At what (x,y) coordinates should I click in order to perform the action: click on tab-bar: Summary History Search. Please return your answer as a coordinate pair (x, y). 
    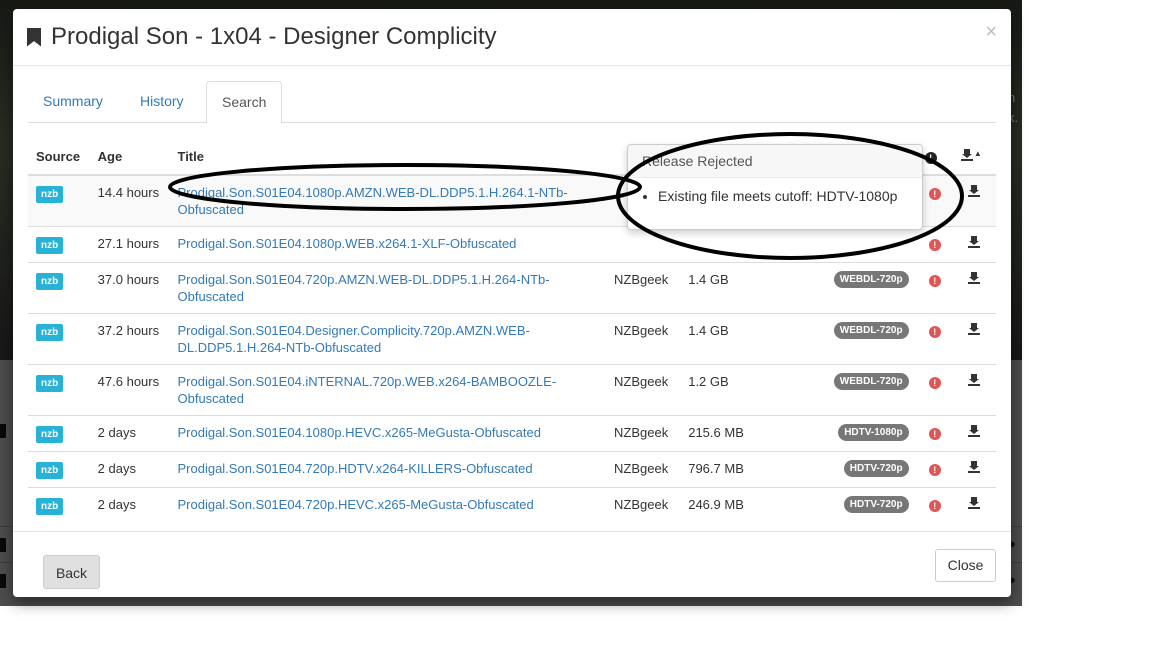
    Looking at the image, I should click on (512, 102).